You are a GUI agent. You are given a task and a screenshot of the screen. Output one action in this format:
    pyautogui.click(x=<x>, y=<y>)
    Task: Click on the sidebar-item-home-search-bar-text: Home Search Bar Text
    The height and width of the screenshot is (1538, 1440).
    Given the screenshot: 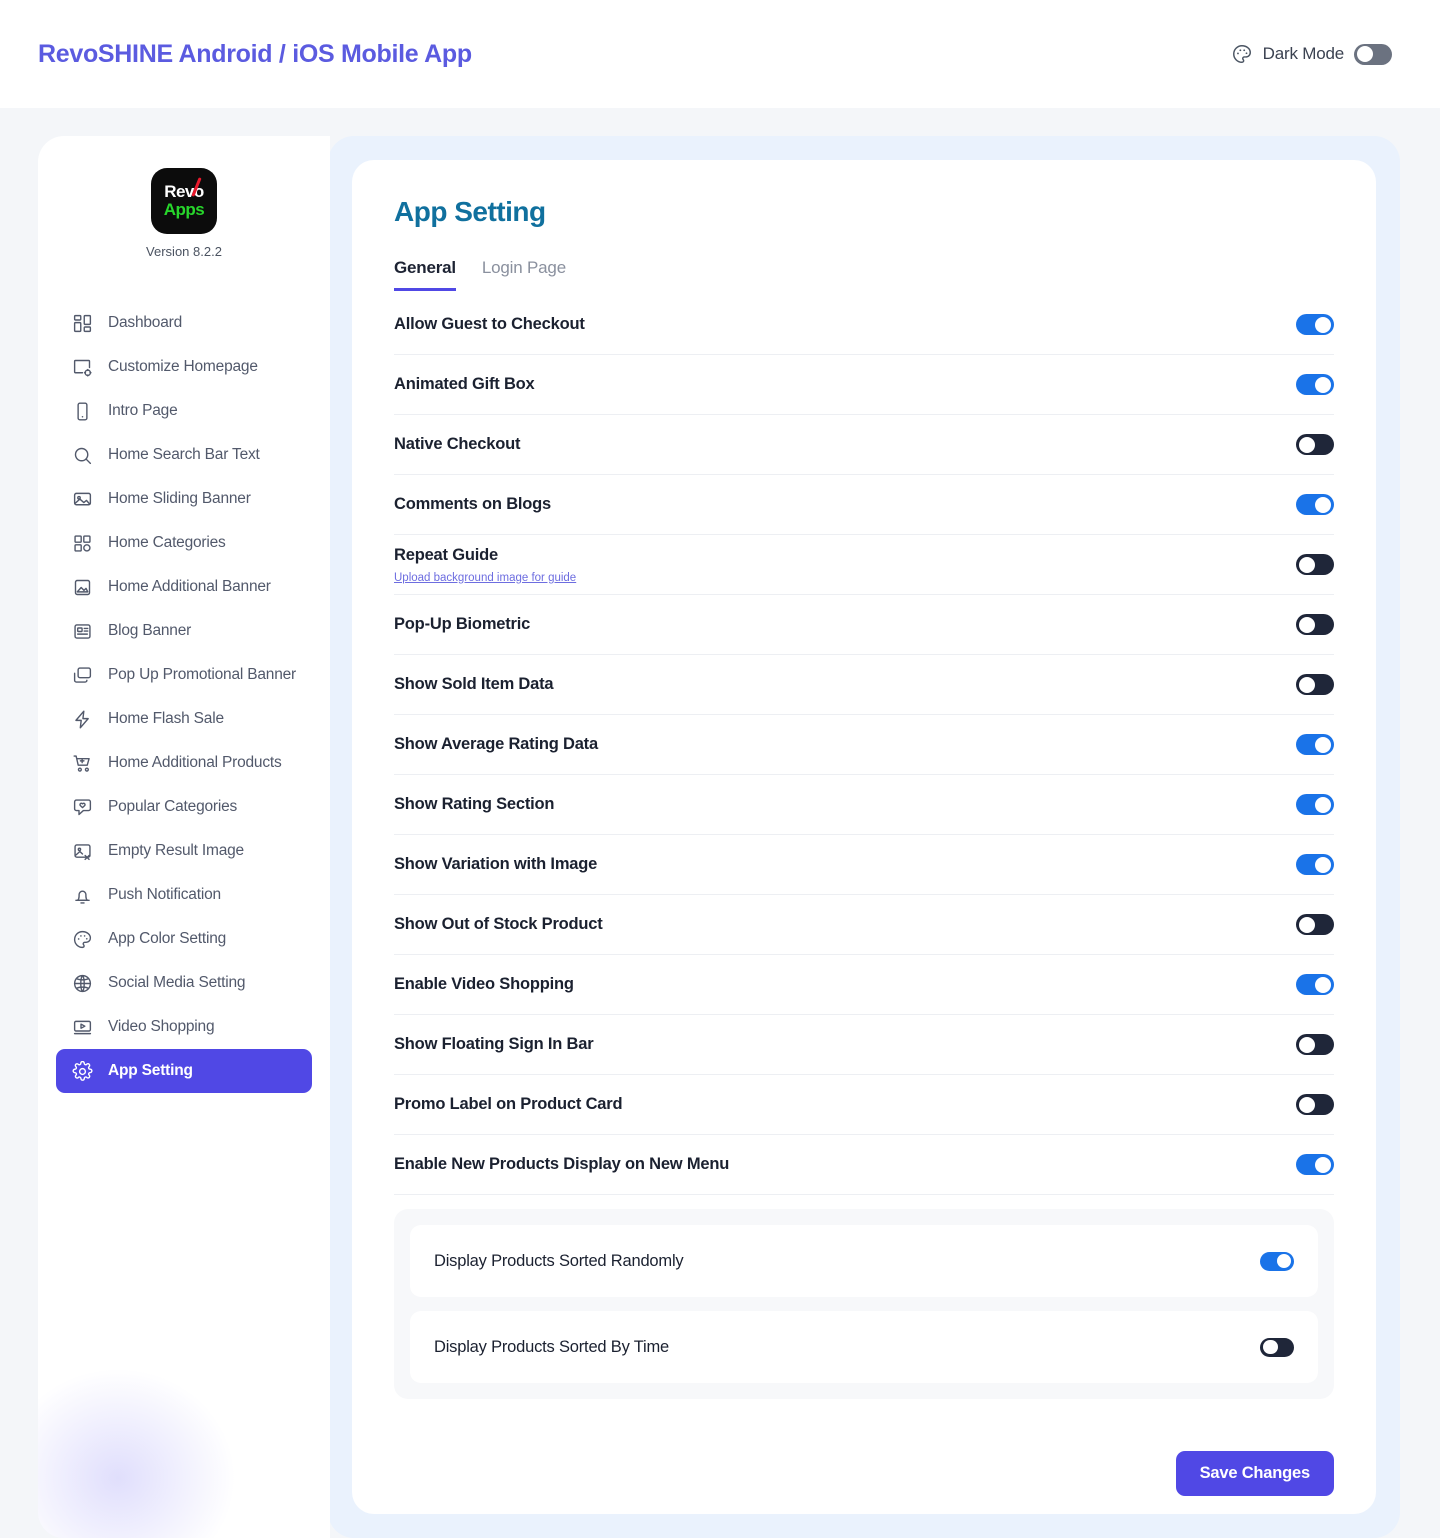 What is the action you would take?
    pyautogui.click(x=184, y=455)
    